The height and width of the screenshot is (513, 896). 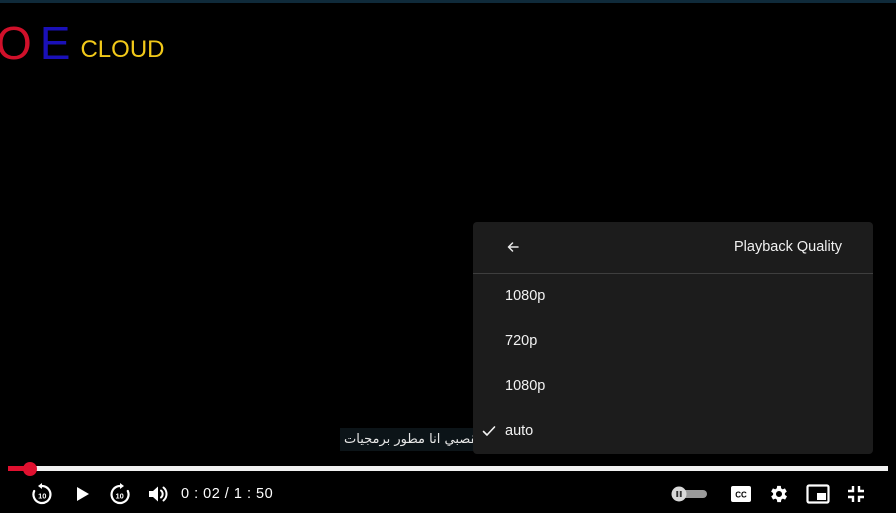 I want to click on rewind-10-icon: 10, so click(x=42, y=494).